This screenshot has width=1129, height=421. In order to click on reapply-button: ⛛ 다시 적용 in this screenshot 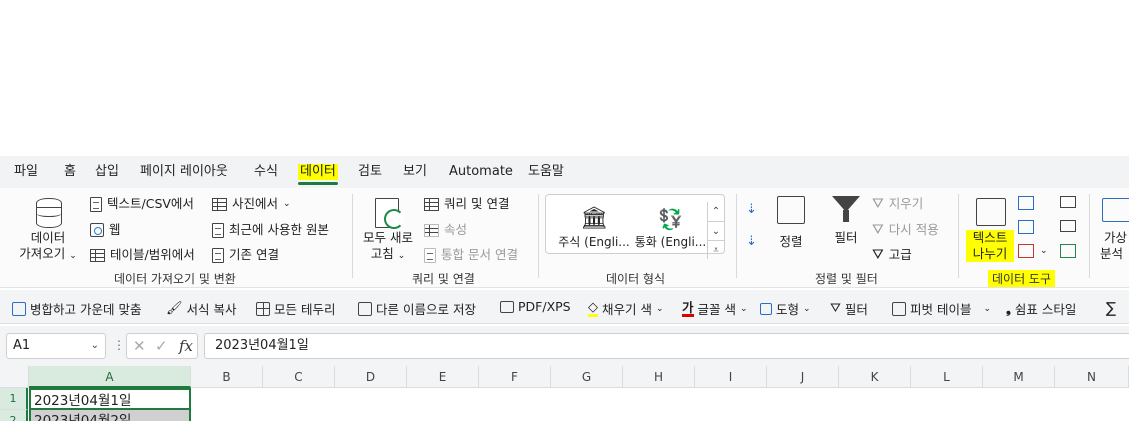, I will do `click(905, 230)`.